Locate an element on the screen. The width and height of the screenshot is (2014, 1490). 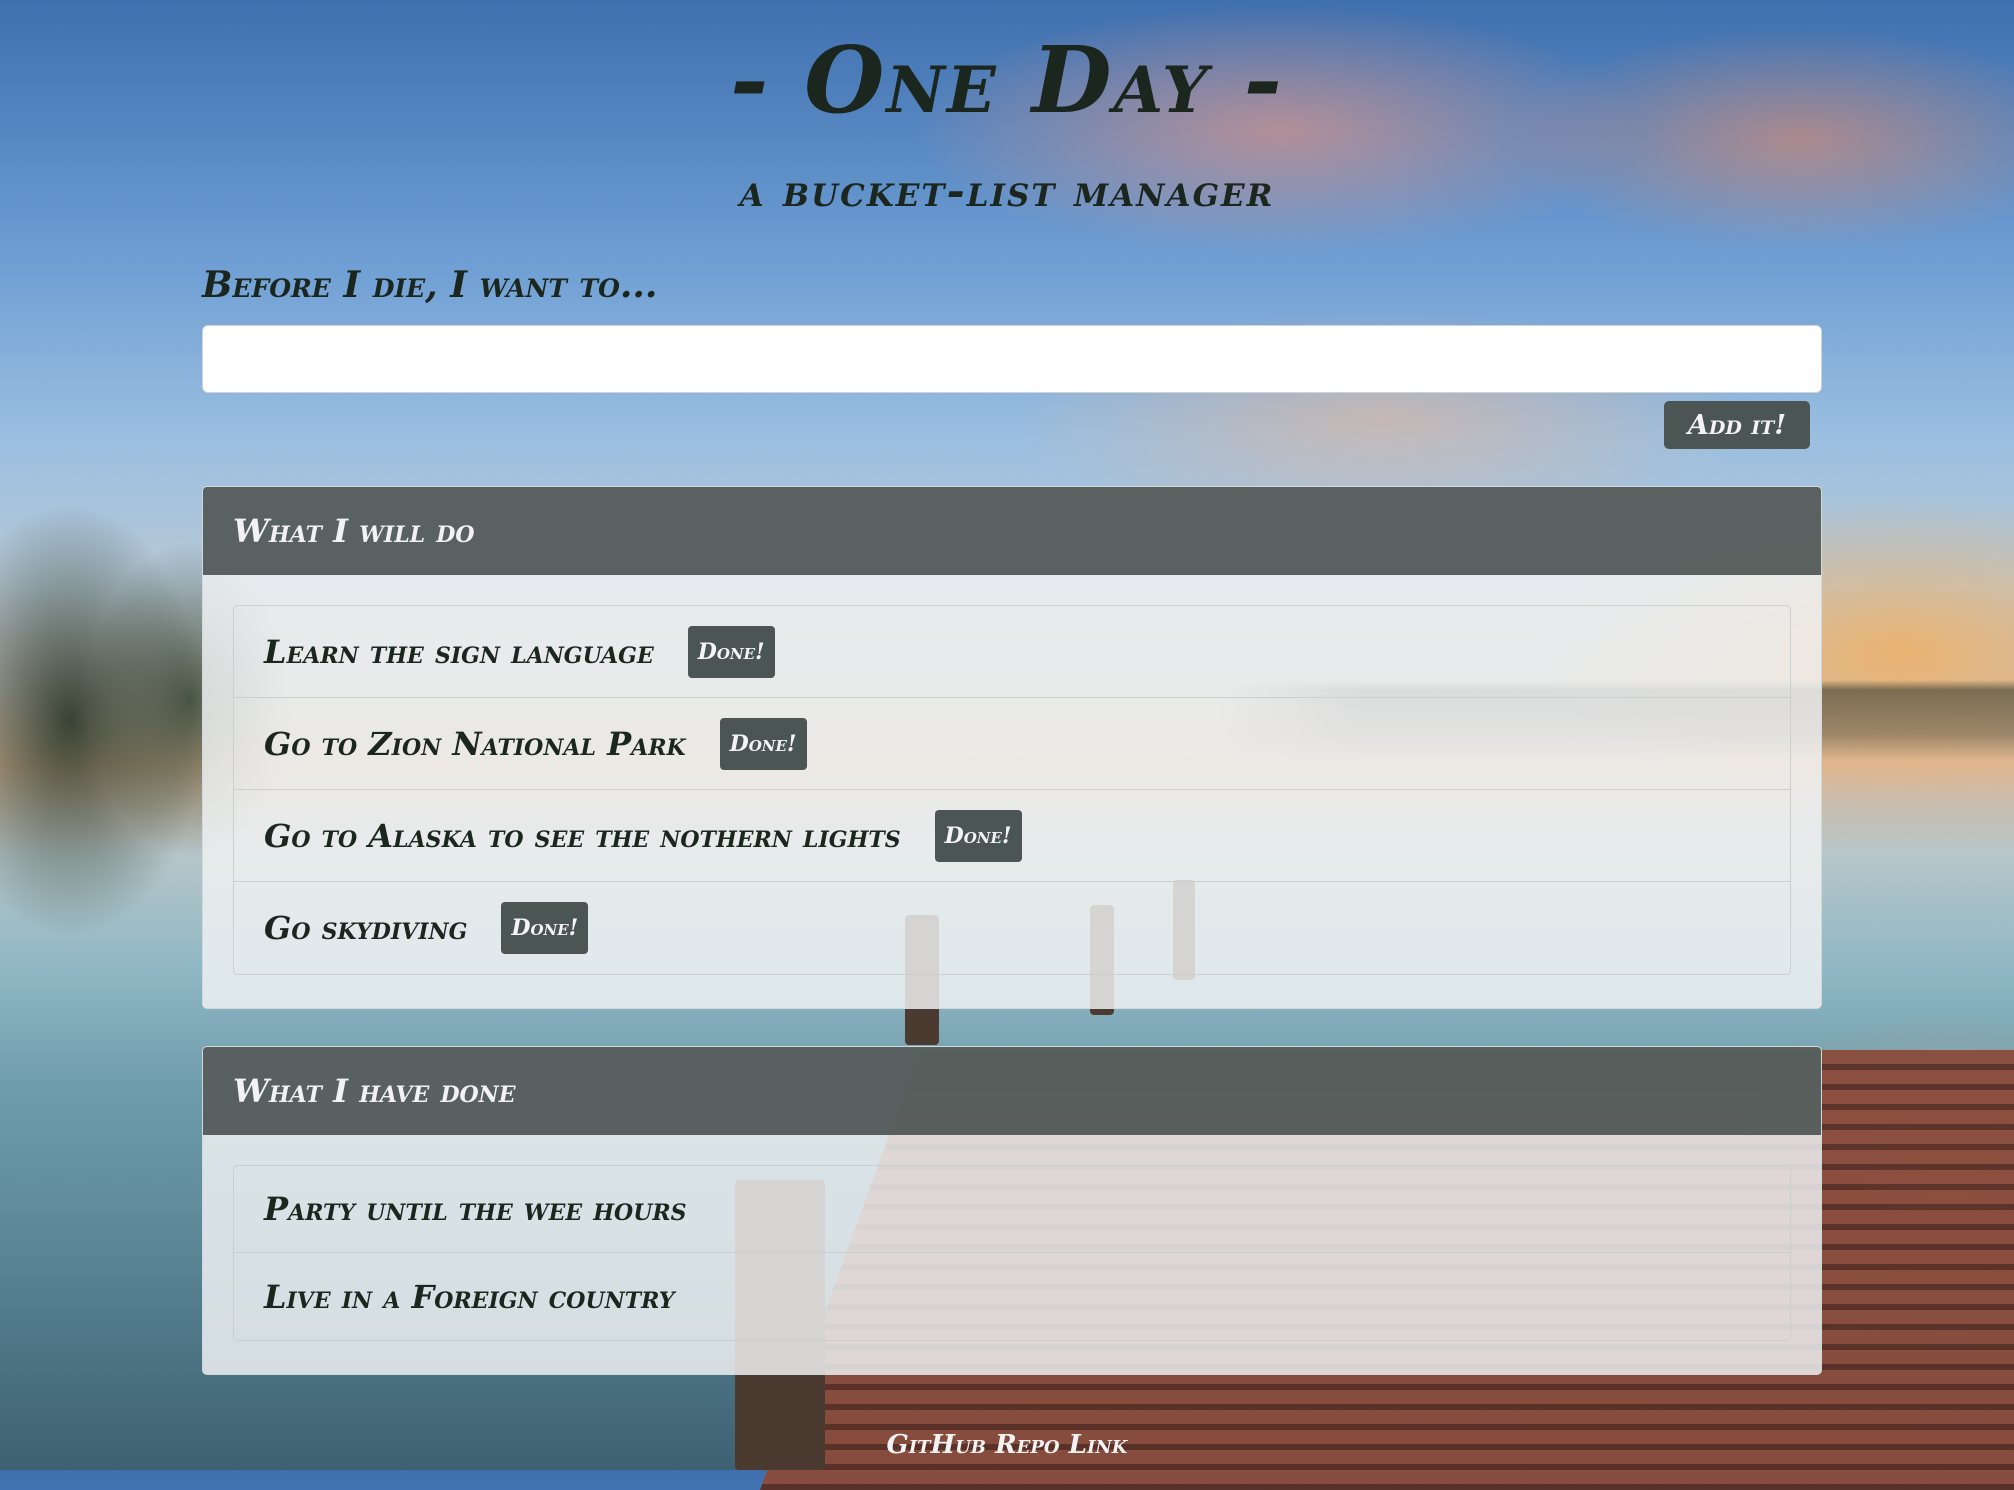
todo-list-item: Learn the sign language Done! is located at coordinates (1012, 652).